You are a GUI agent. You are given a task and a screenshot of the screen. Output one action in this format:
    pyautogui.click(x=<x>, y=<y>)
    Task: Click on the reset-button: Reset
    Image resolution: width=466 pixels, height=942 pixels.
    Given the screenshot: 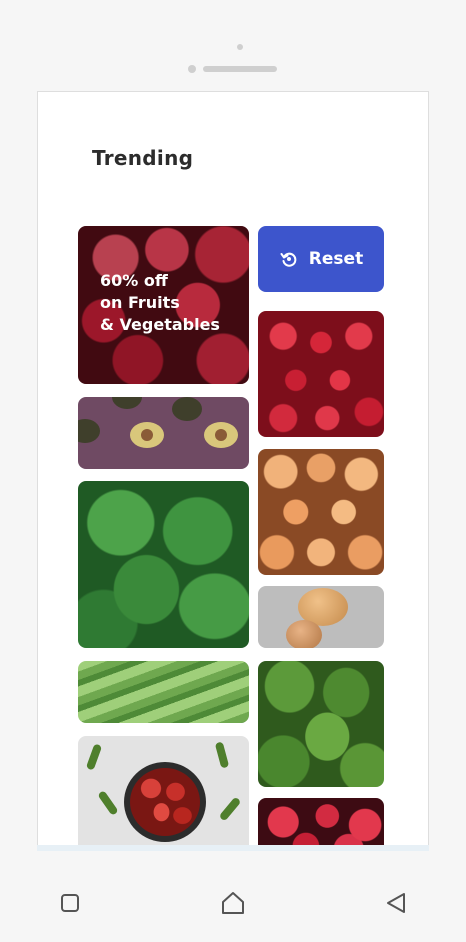 What is the action you would take?
    pyautogui.click(x=321, y=259)
    